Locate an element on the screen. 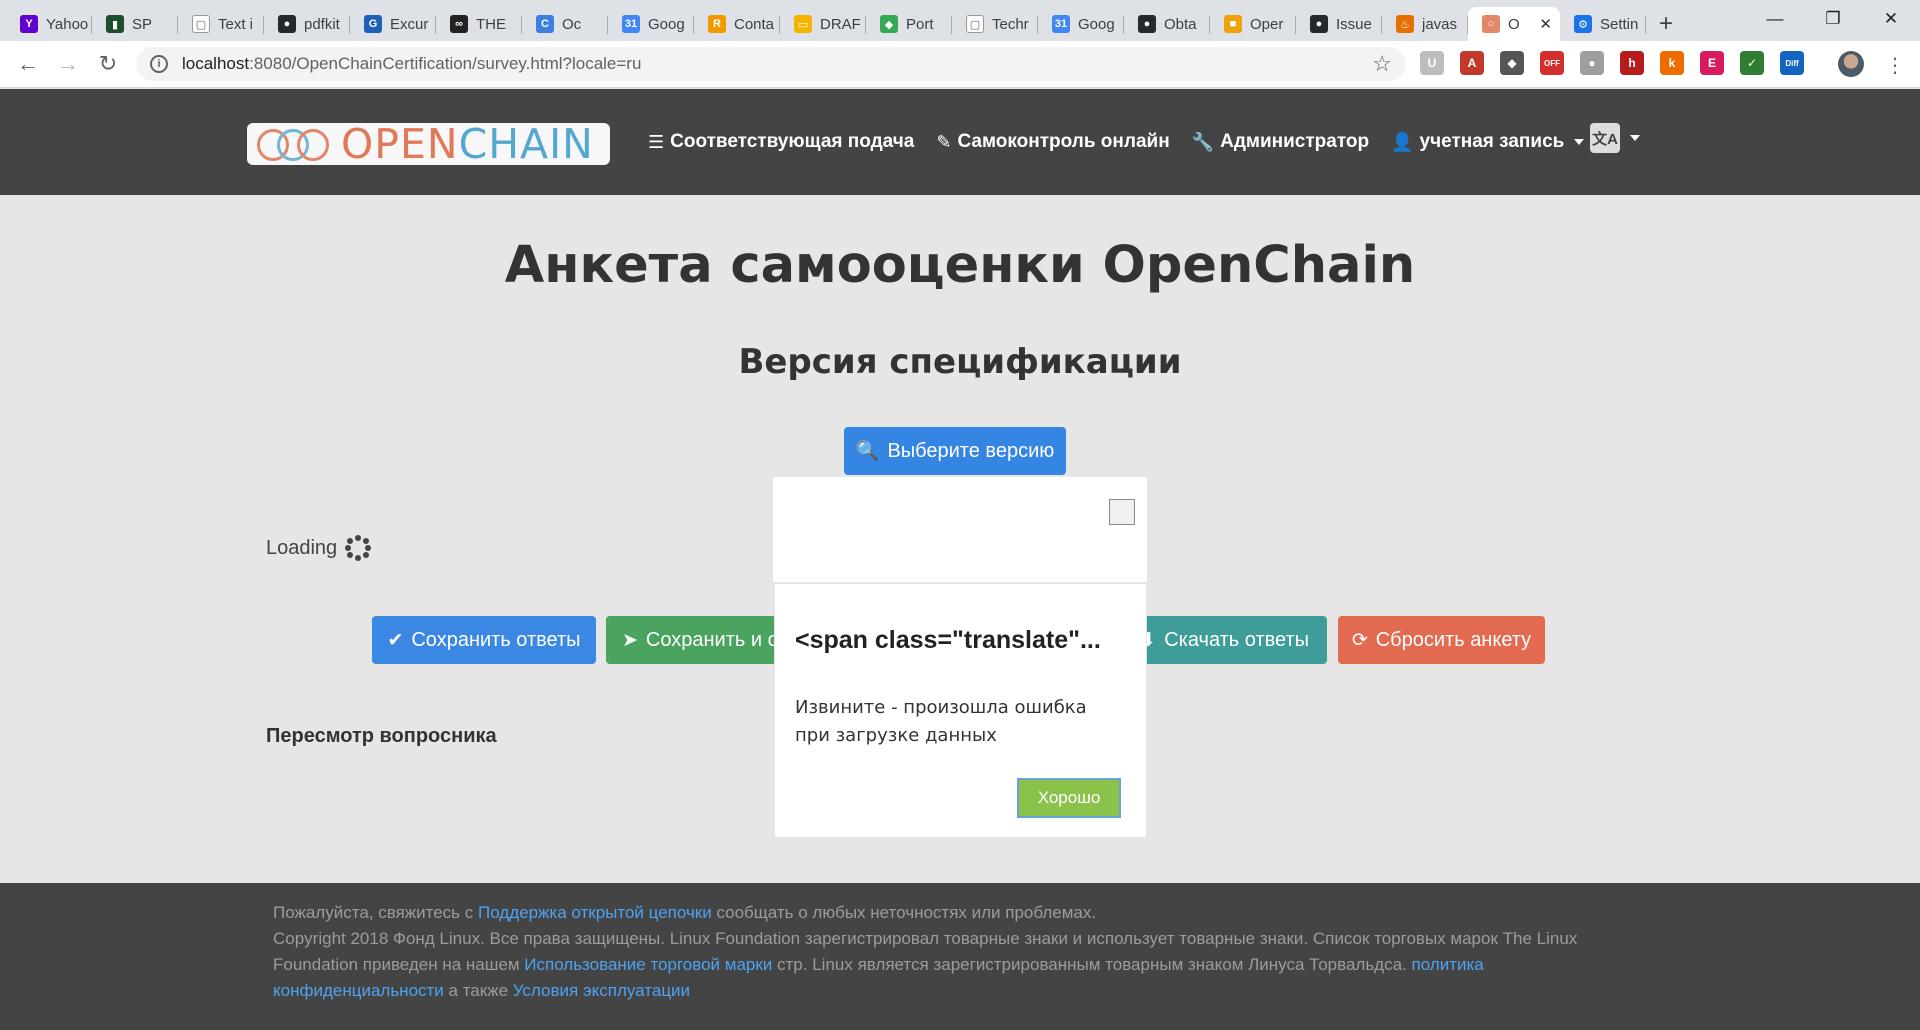 This screenshot has height=1030, width=1920. browser-tab: ∞ THE is located at coordinates (479, 24).